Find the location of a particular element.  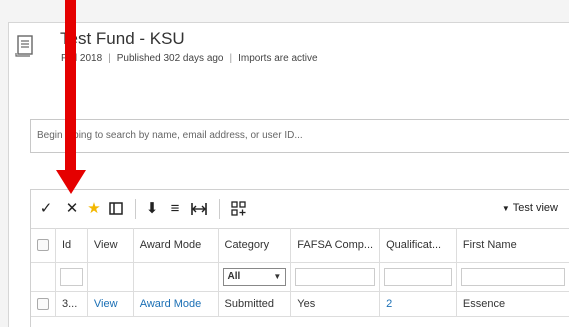

view-link: View is located at coordinates (110, 304).